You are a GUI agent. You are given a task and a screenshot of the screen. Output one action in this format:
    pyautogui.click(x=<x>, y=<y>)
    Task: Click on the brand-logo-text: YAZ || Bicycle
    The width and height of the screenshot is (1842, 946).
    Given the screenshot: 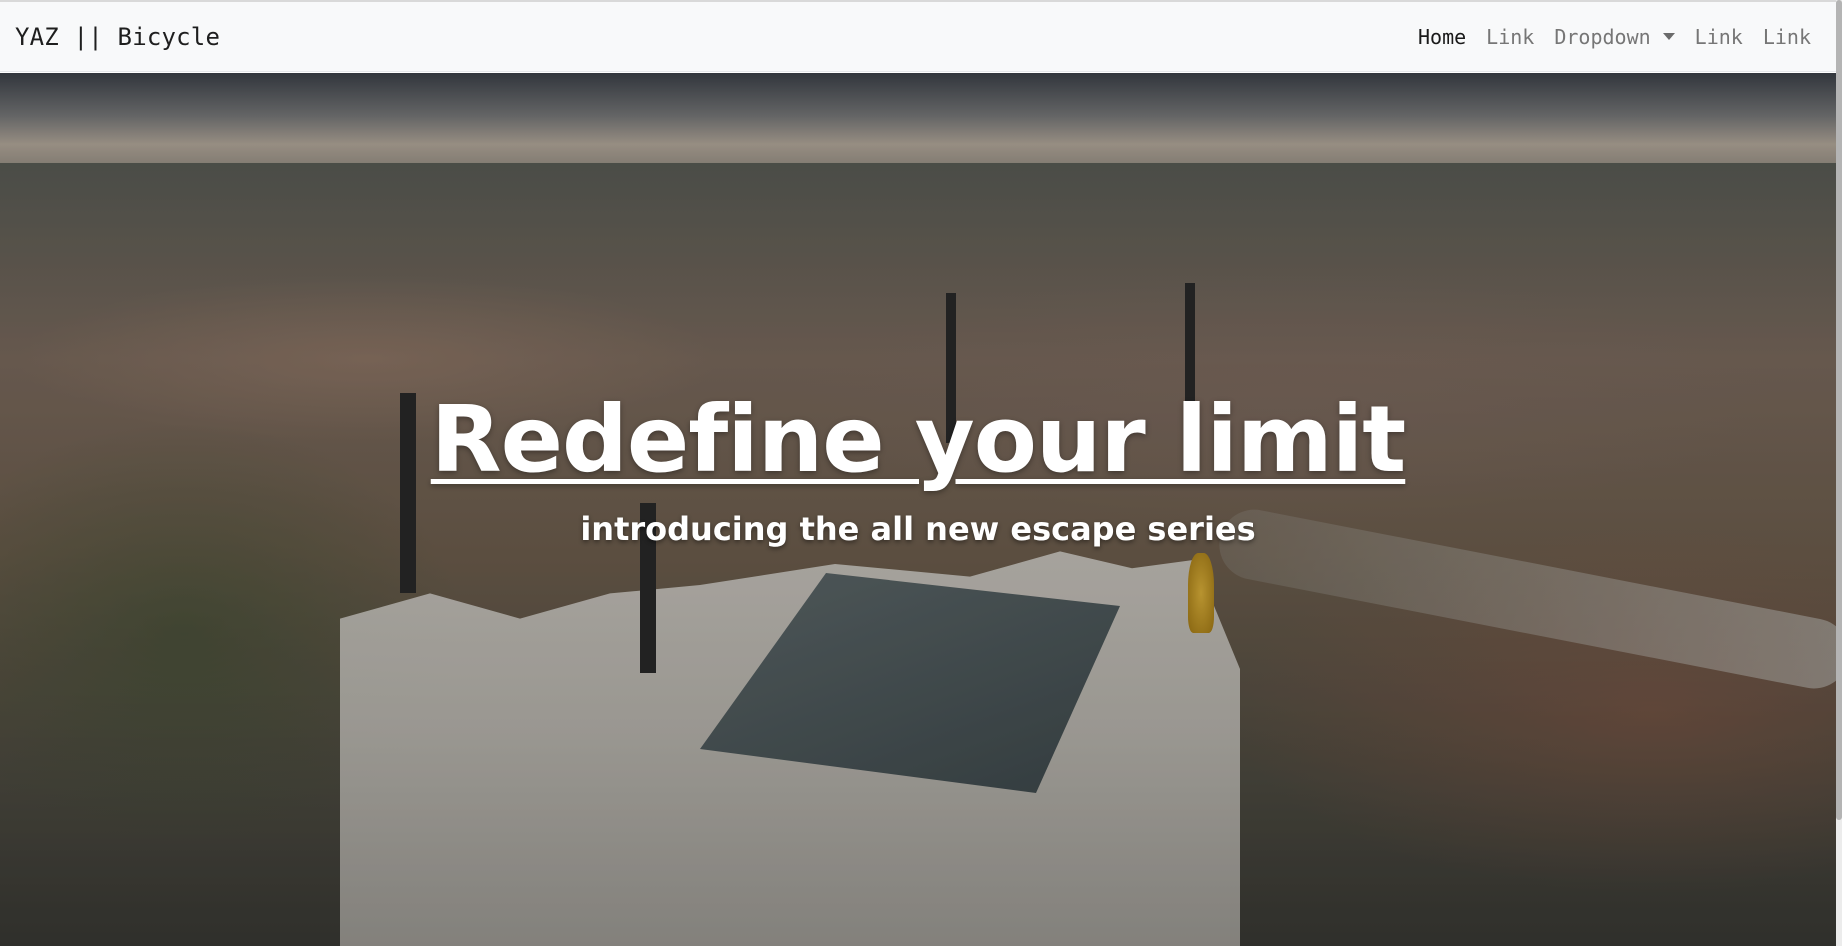 What is the action you would take?
    pyautogui.click(x=117, y=37)
    